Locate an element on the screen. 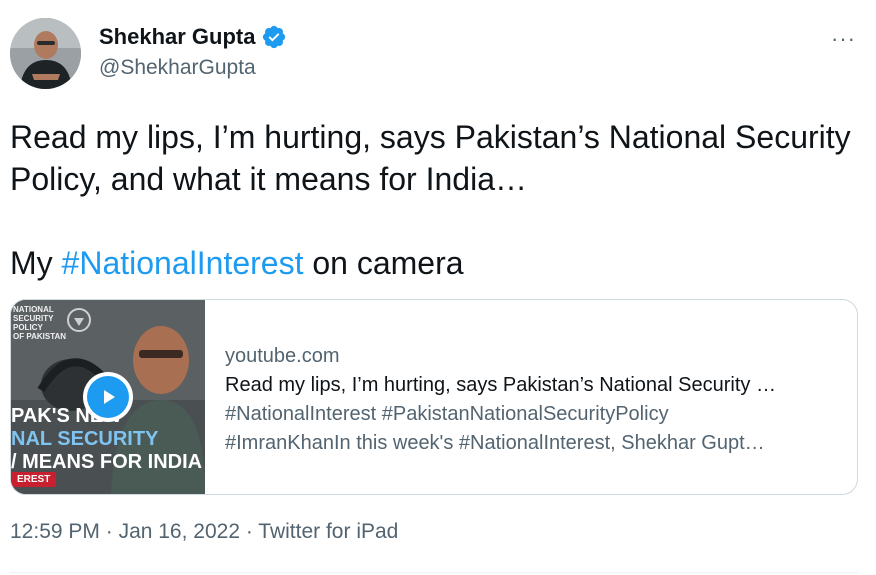 The width and height of the screenshot is (876, 575). avatar-image is located at coordinates (45, 53).